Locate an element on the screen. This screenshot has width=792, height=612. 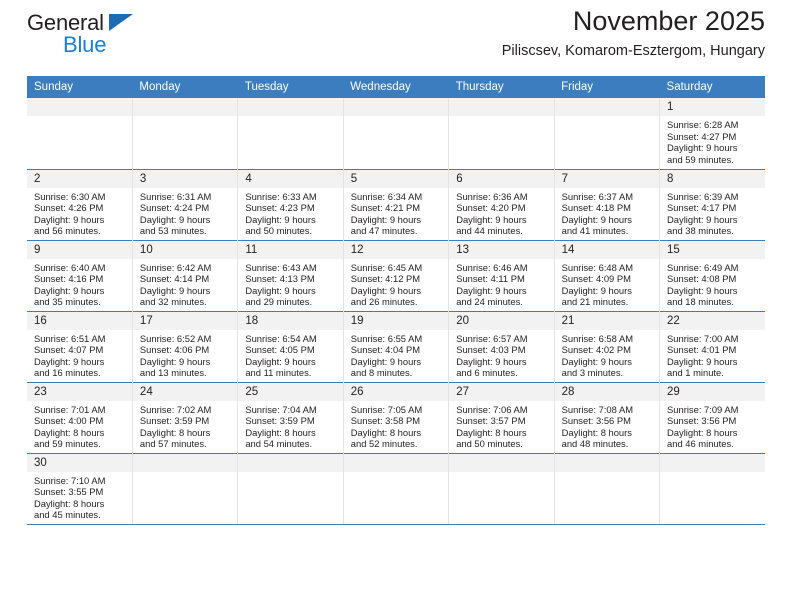
weekday-header-thursday: Thursday is located at coordinates (501, 87).